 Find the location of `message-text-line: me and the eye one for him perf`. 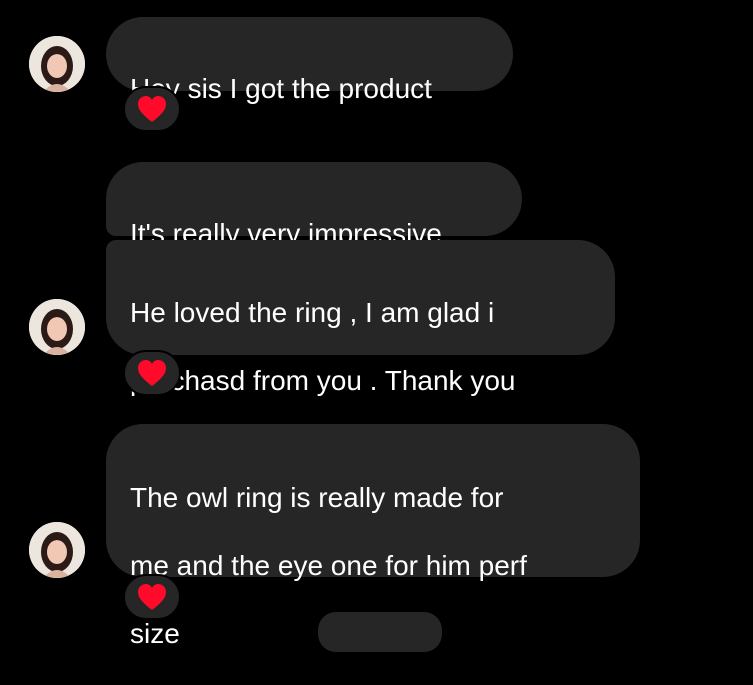

message-text-line: me and the eye one for him perf is located at coordinates (328, 565).